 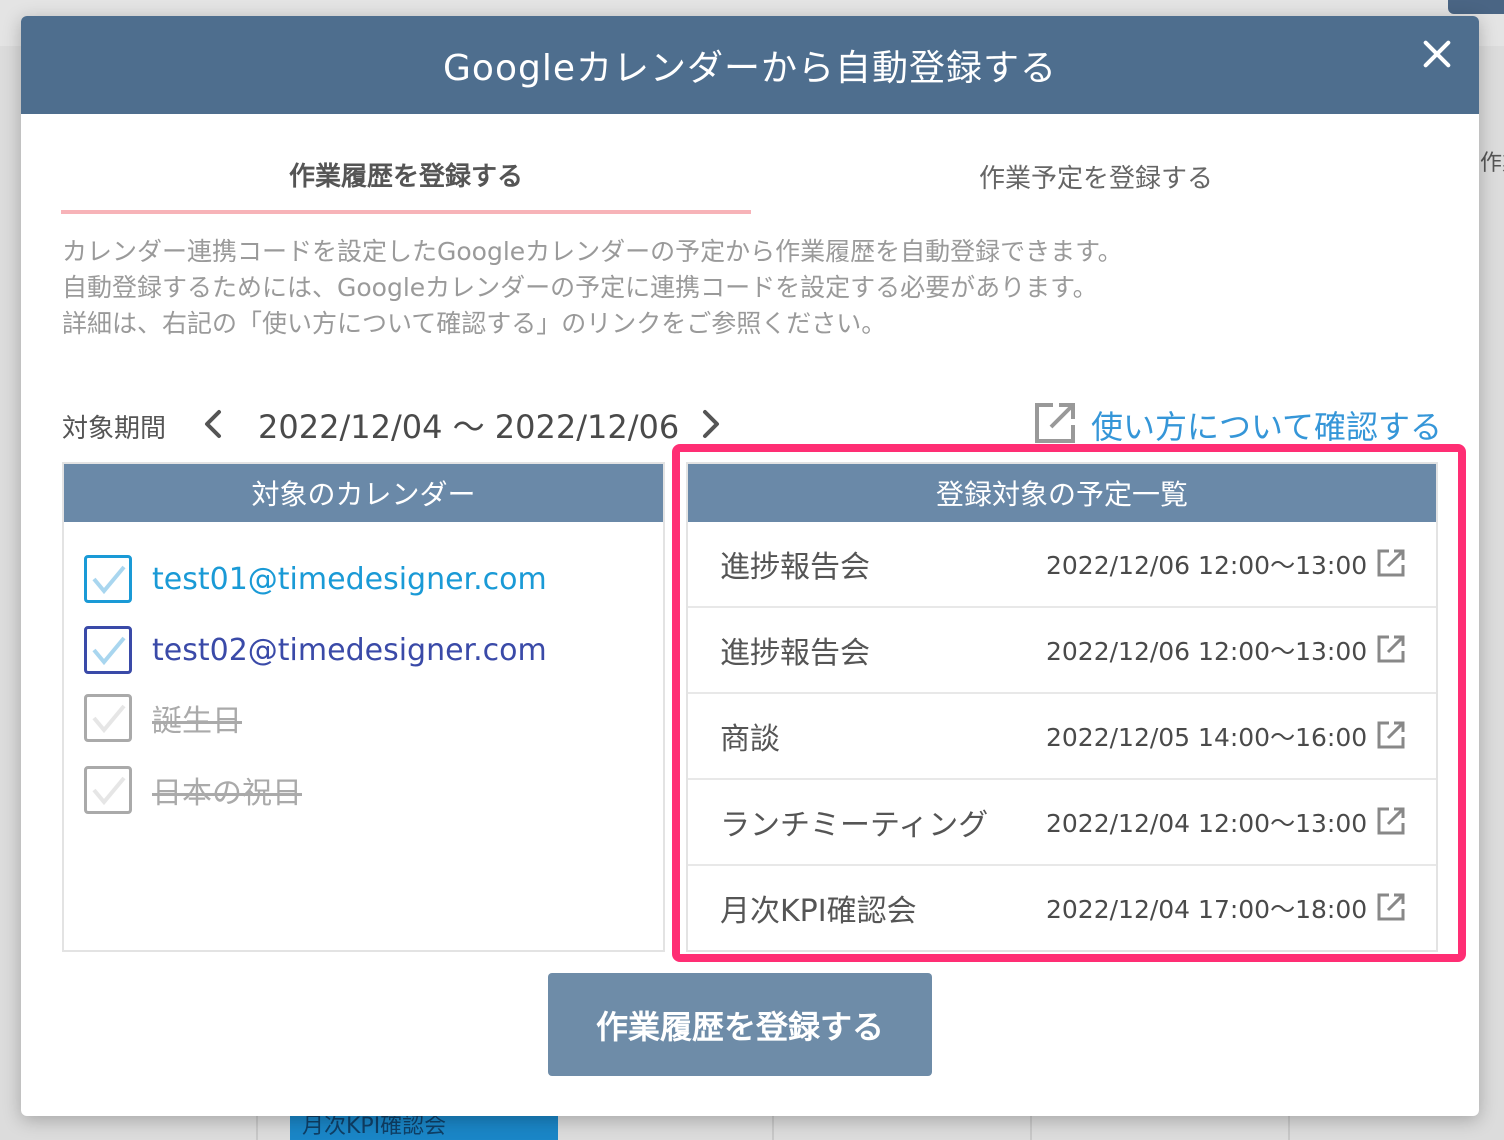 What do you see at coordinates (469, 427) in the screenshot?
I see `period-range: 2022/12/04 〜 2022/12/06` at bounding box center [469, 427].